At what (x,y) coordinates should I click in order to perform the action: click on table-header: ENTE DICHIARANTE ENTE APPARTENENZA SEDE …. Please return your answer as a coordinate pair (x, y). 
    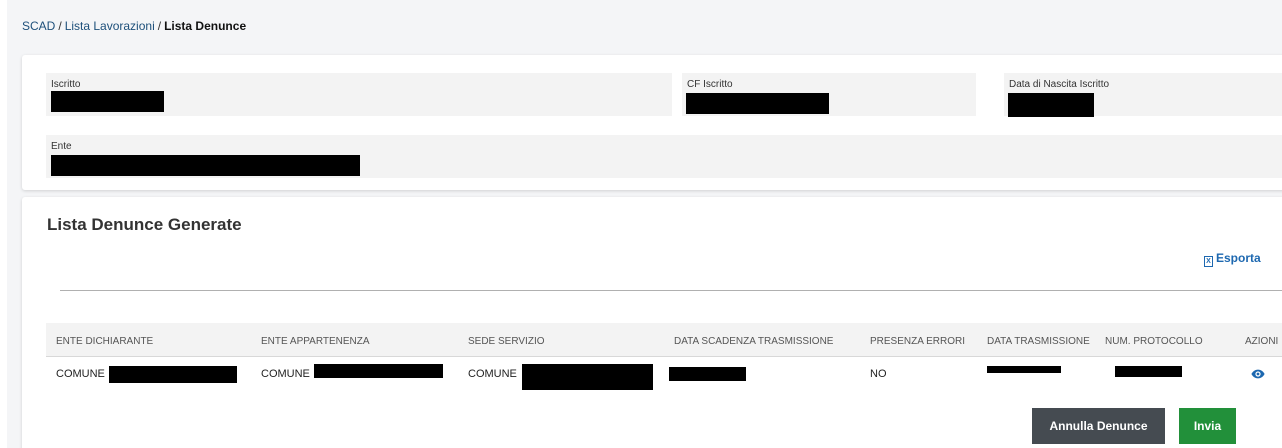
    Looking at the image, I should click on (664, 340).